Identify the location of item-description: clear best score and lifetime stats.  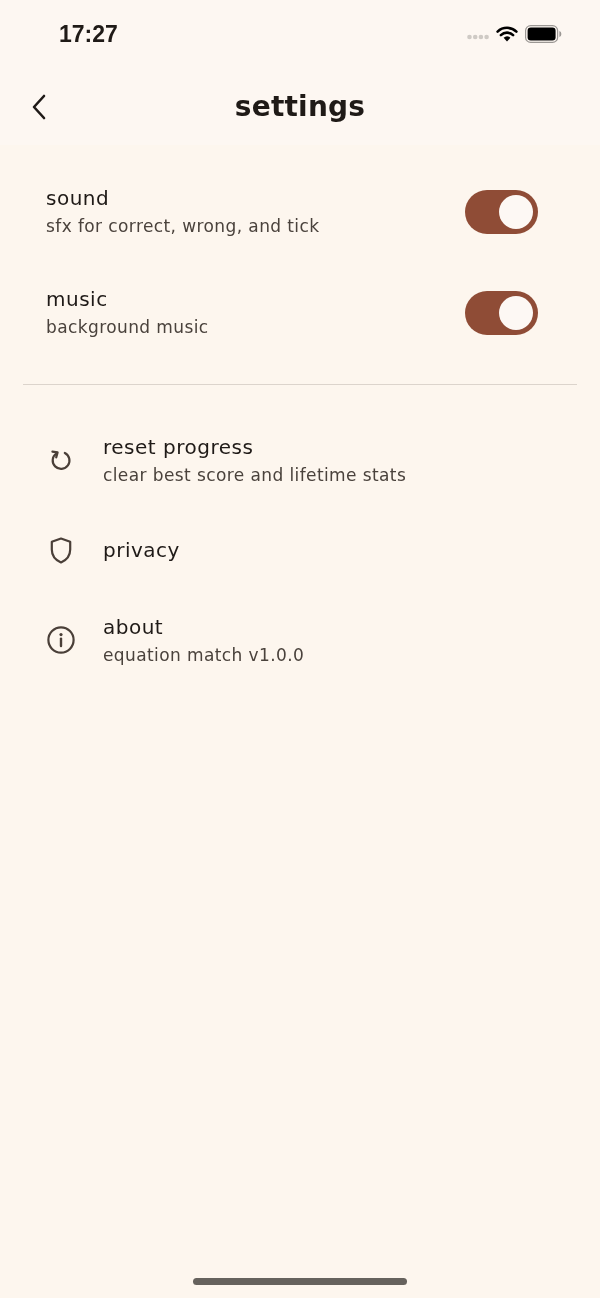
(255, 474).